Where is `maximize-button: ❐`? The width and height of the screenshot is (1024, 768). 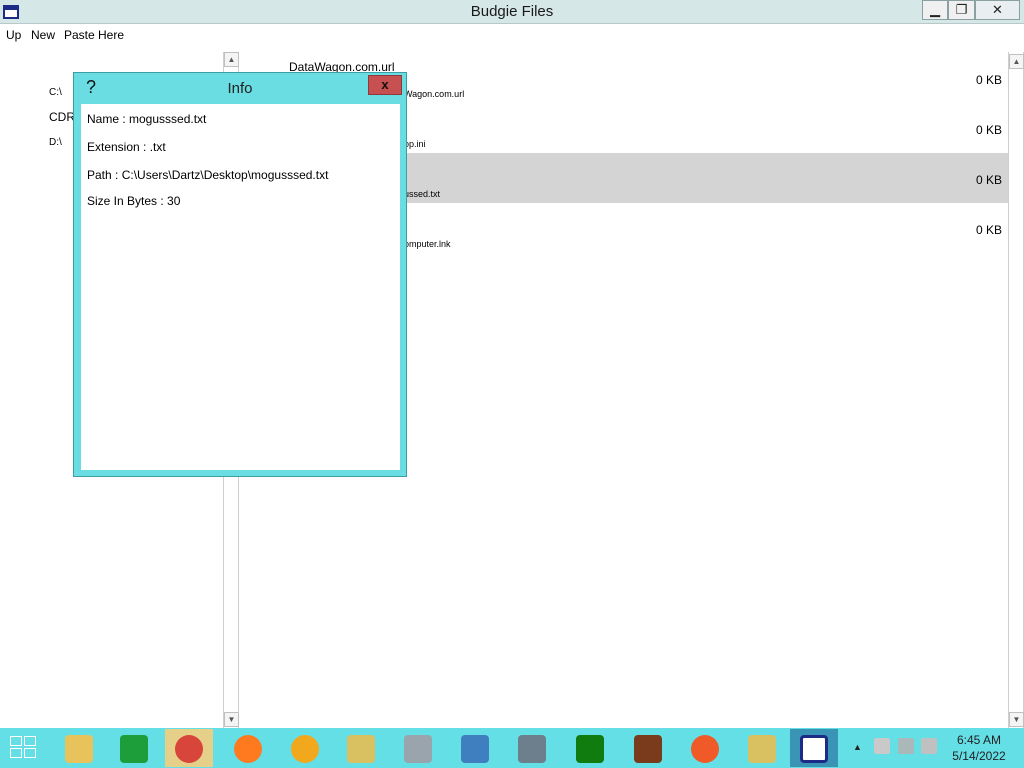
maximize-button: ❐ is located at coordinates (961, 10).